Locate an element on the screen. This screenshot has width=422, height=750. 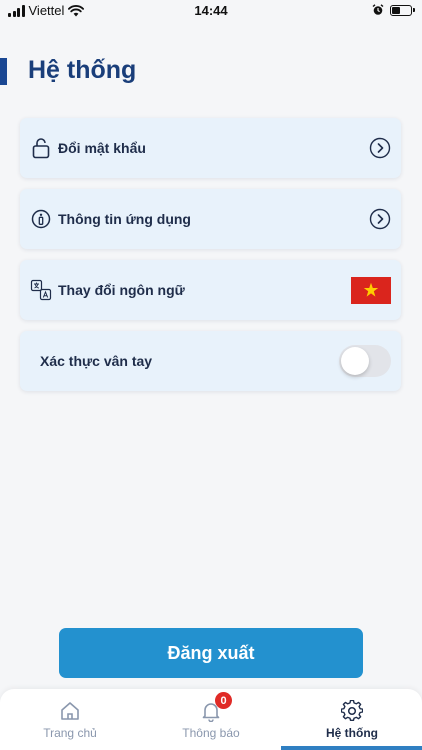
app-info-row: Thông tin ứng dụng is located at coordinates (210, 219).